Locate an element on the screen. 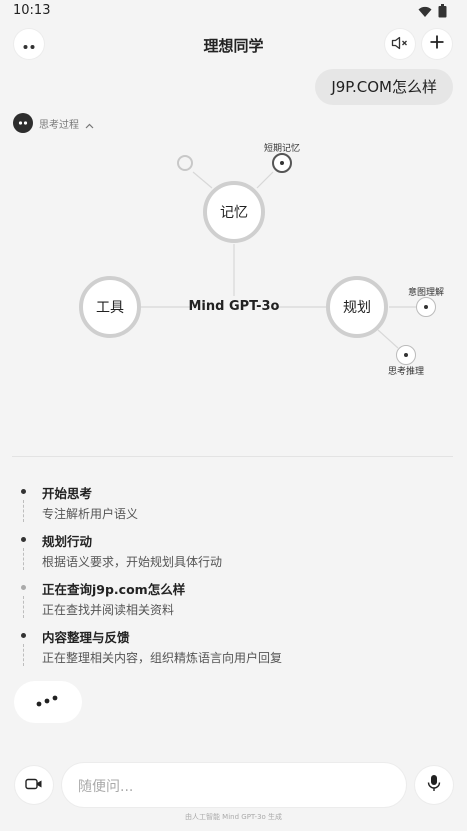 The height and width of the screenshot is (831, 467). step-desc: 正在查找并阅读相关资料 is located at coordinates (108, 610).